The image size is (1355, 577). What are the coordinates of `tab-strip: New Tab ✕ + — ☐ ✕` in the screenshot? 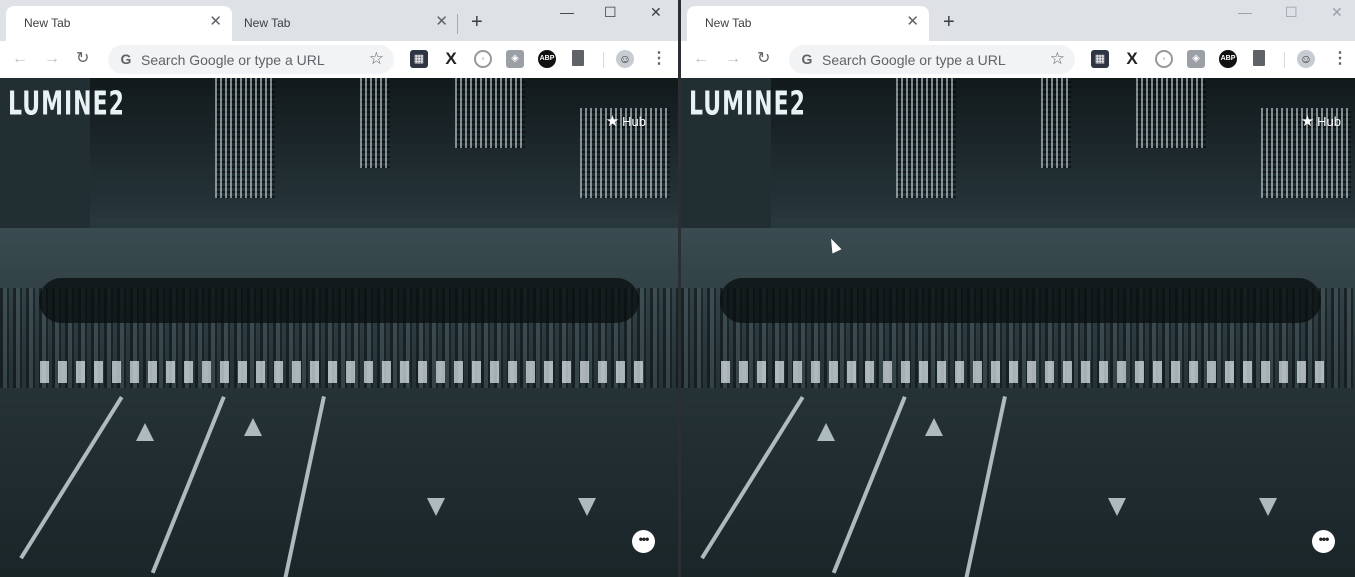 It's located at (1018, 20).